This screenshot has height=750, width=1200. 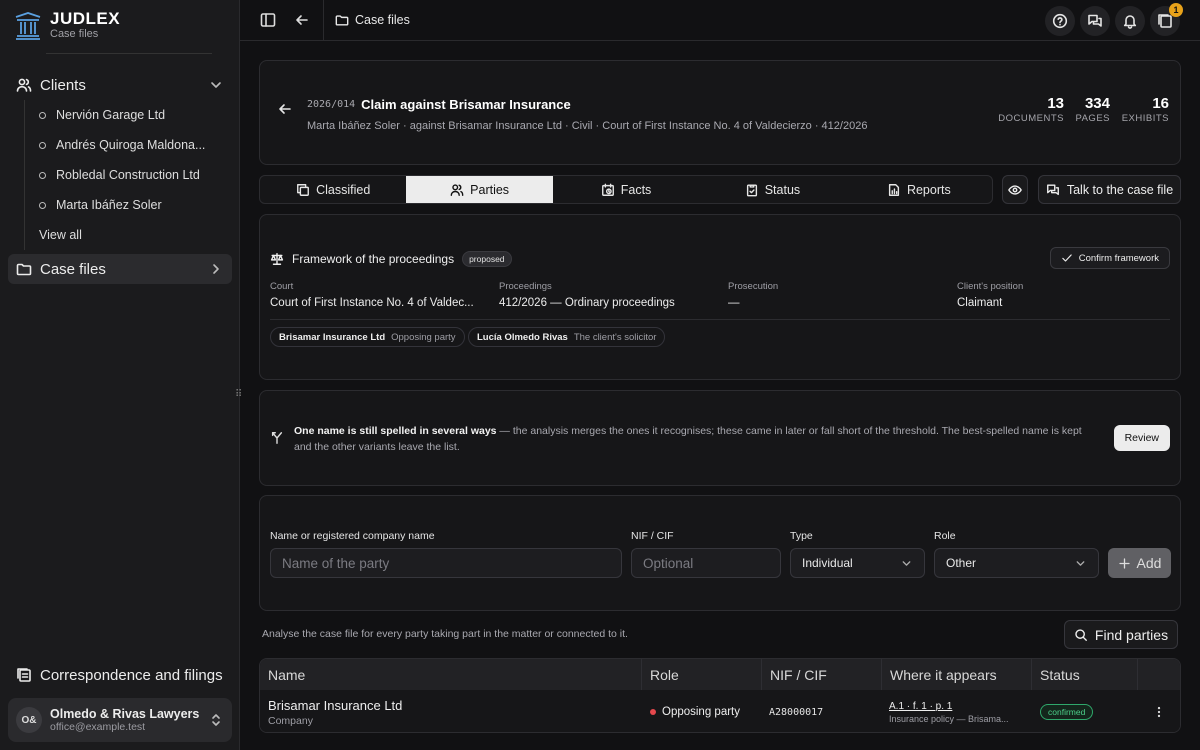 What do you see at coordinates (391, 259) in the screenshot?
I see `framework-header: Framework of the proceedings proposed` at bounding box center [391, 259].